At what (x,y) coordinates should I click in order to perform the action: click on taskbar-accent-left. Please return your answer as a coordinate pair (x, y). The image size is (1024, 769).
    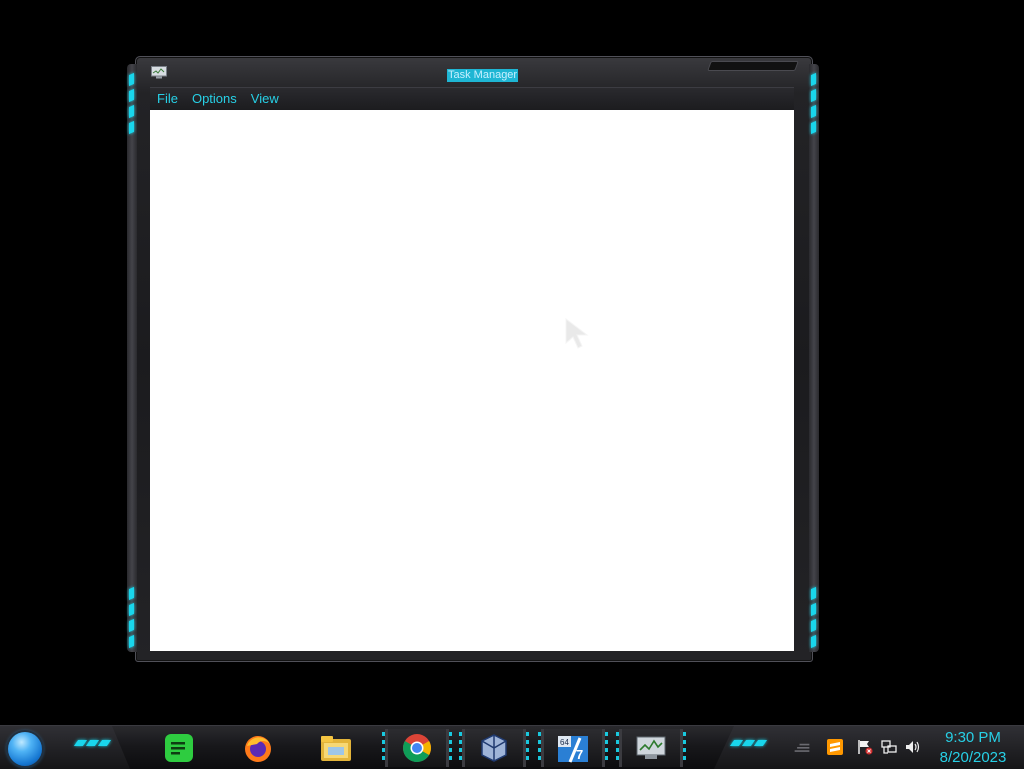
    Looking at the image, I should click on (92, 743).